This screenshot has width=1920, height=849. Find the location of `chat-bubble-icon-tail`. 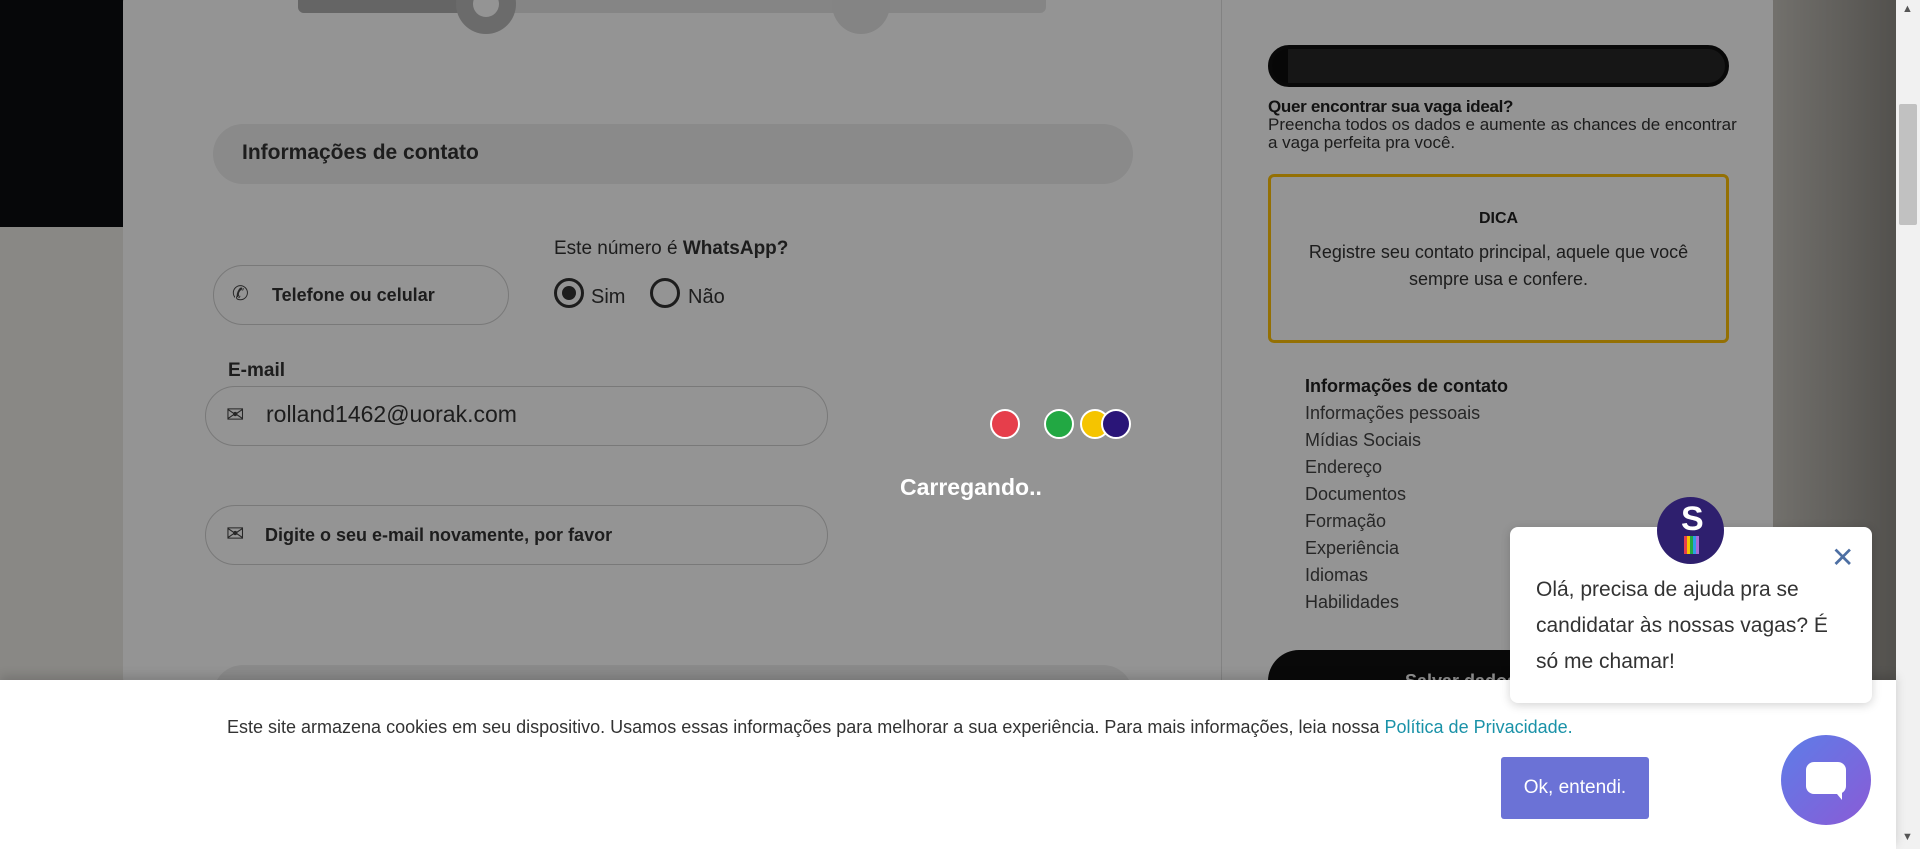

chat-bubble-icon-tail is located at coordinates (1837, 794).